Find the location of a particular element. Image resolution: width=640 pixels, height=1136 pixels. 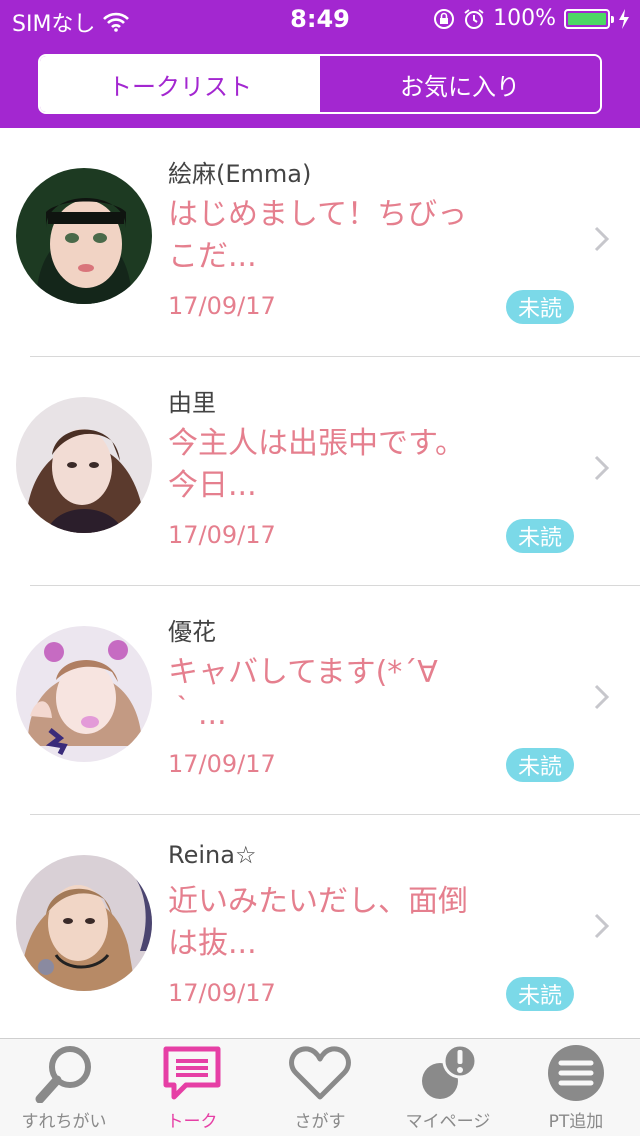

menu-icon is located at coordinates (576, 1073).